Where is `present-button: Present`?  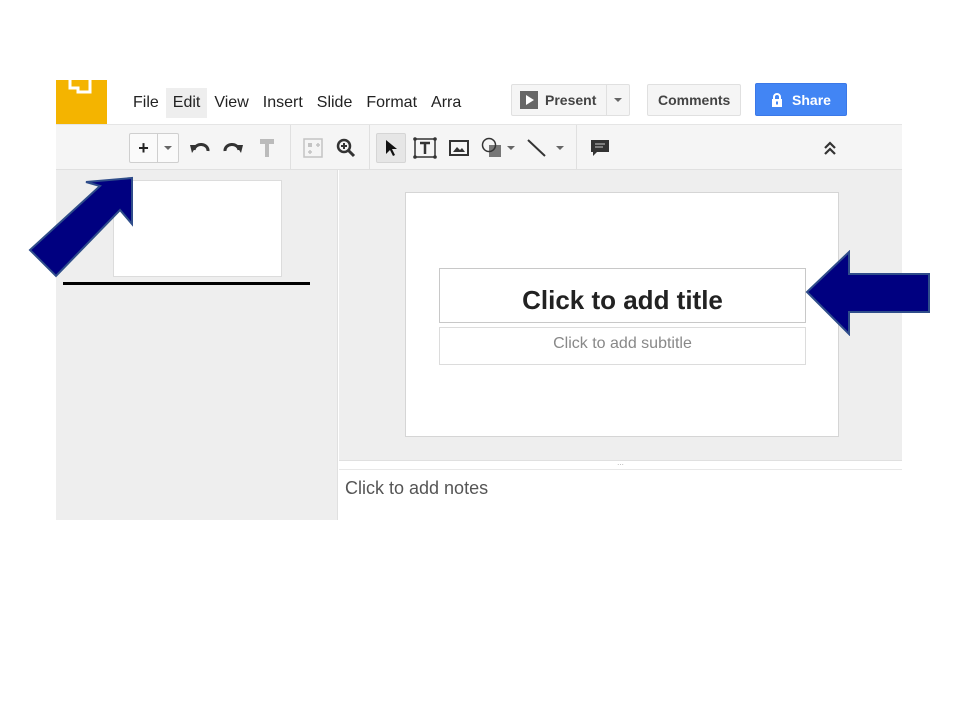
present-button: Present is located at coordinates (560, 100).